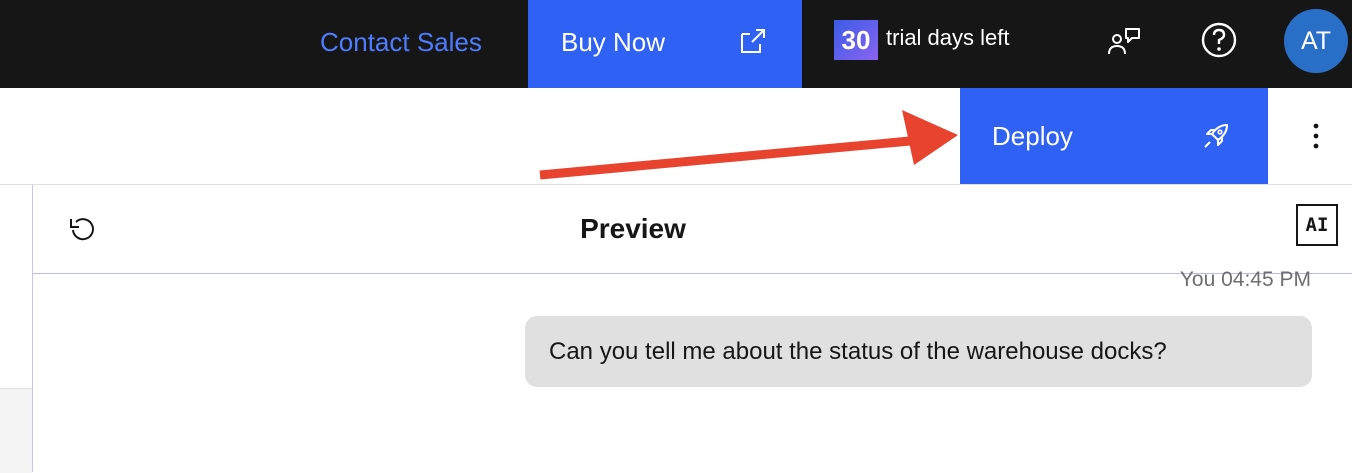  What do you see at coordinates (856, 40) in the screenshot?
I see `trial-days-badge: 30` at bounding box center [856, 40].